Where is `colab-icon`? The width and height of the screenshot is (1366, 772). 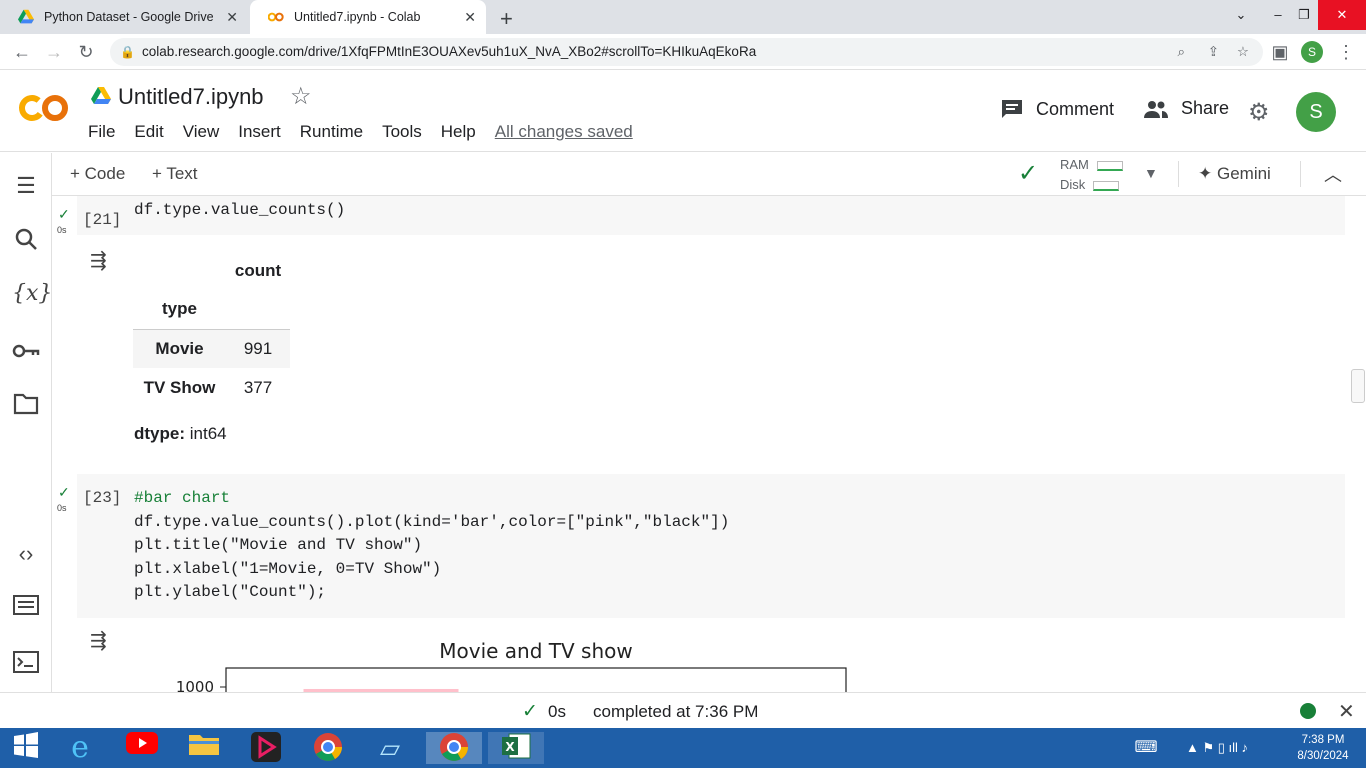 colab-icon is located at coordinates (276, 17).